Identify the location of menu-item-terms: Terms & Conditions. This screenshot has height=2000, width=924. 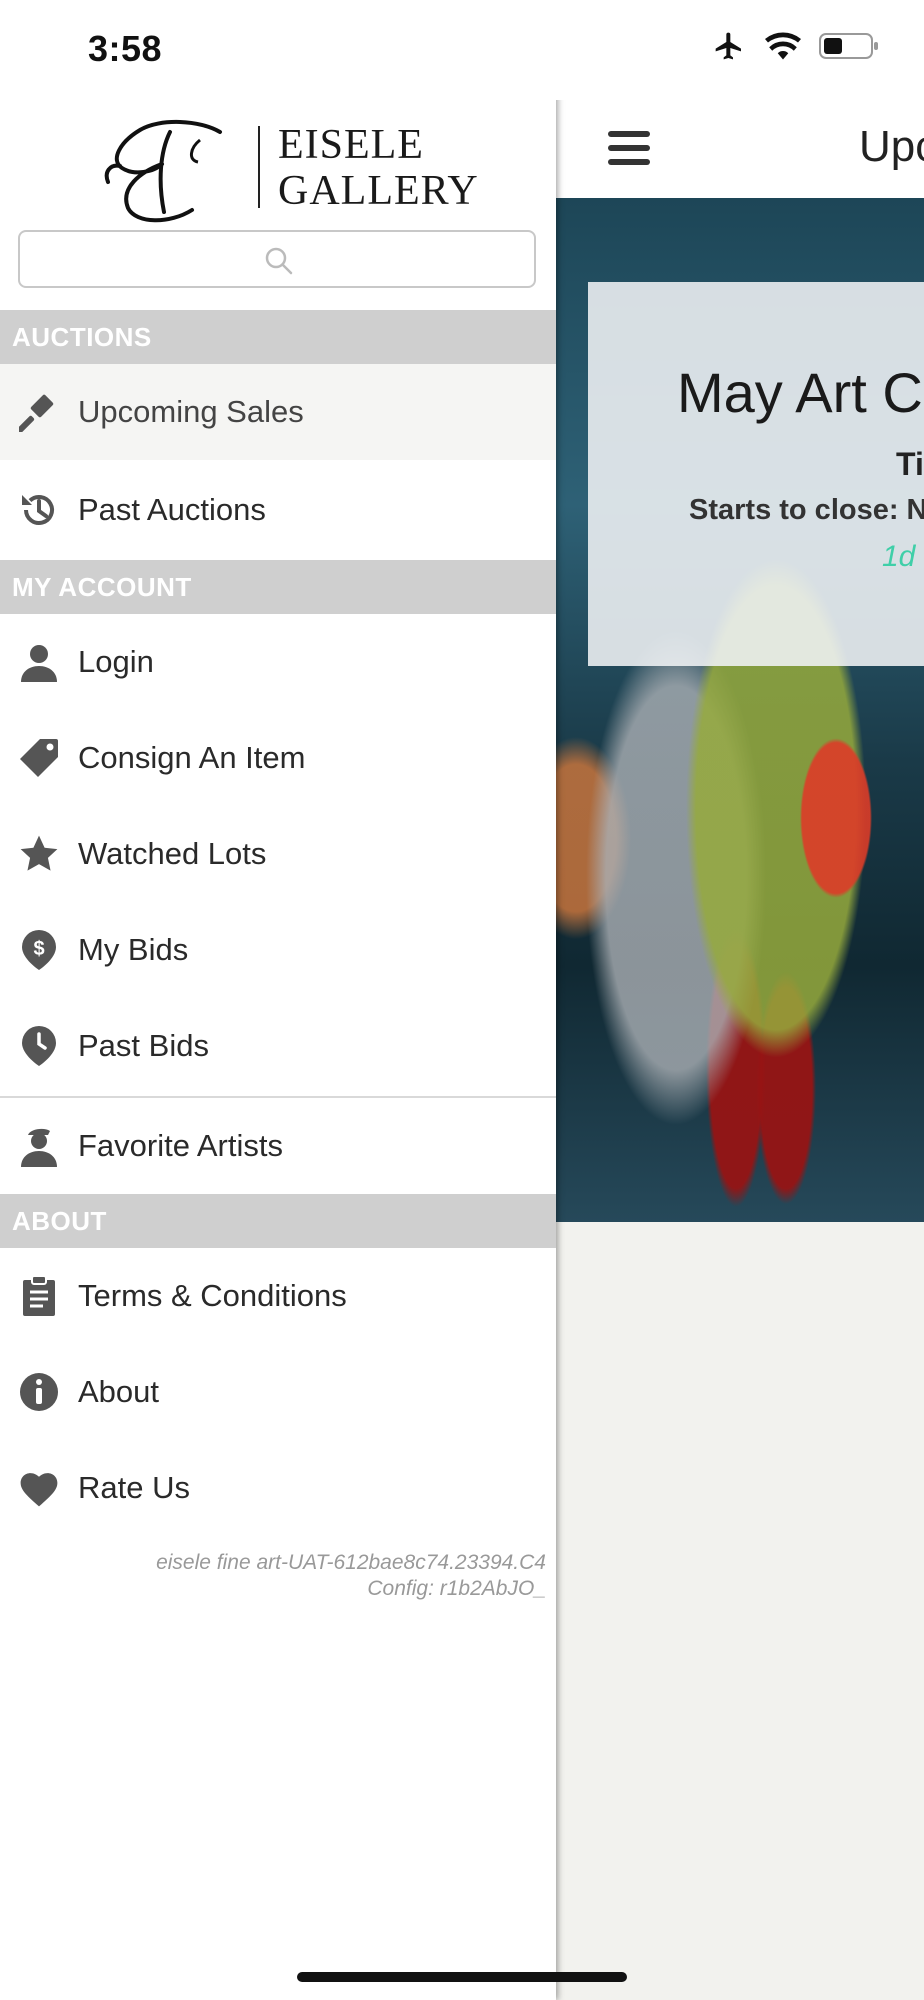
(278, 1296).